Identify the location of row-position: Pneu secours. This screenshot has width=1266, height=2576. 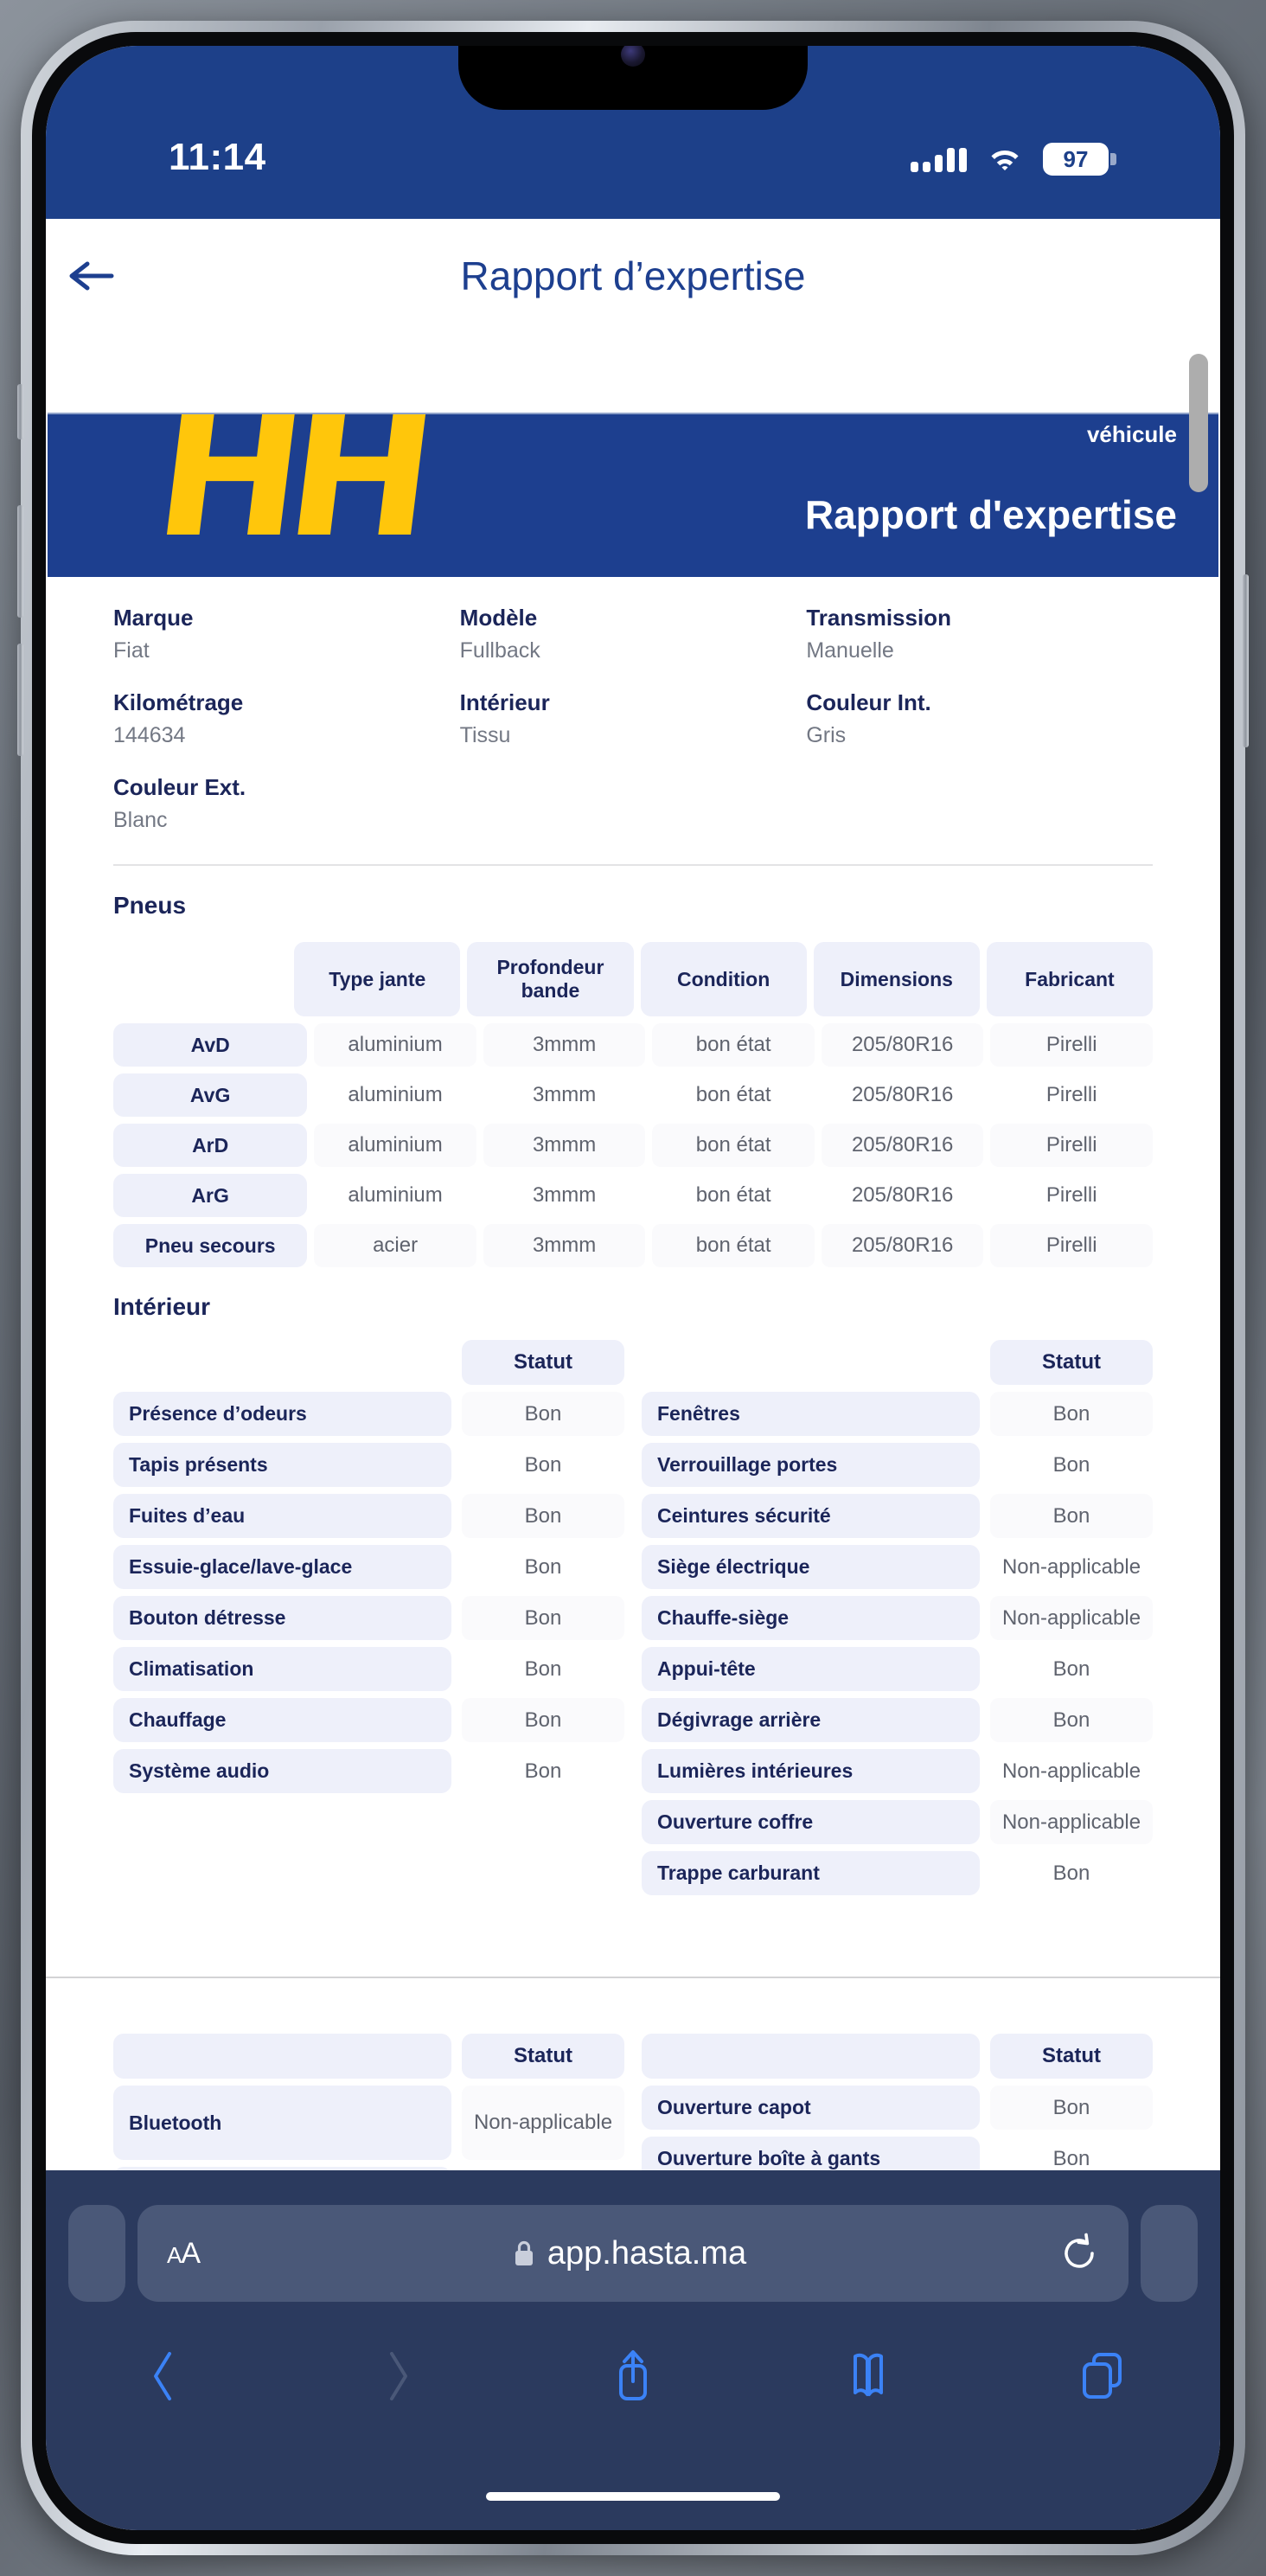
(210, 1245).